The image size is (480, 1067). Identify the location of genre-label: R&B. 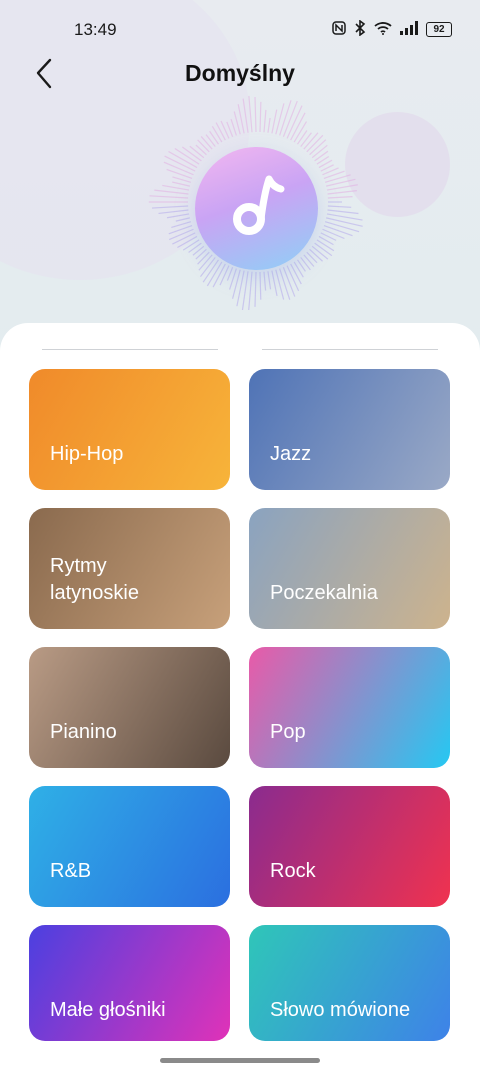
(71, 871).